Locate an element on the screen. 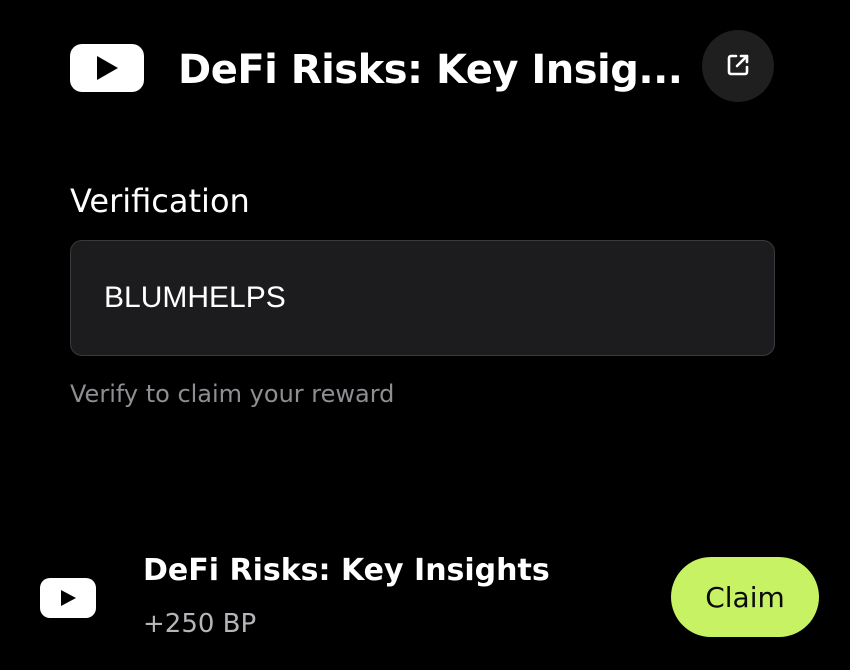 This screenshot has height=670, width=850. external-link-icon is located at coordinates (738, 66).